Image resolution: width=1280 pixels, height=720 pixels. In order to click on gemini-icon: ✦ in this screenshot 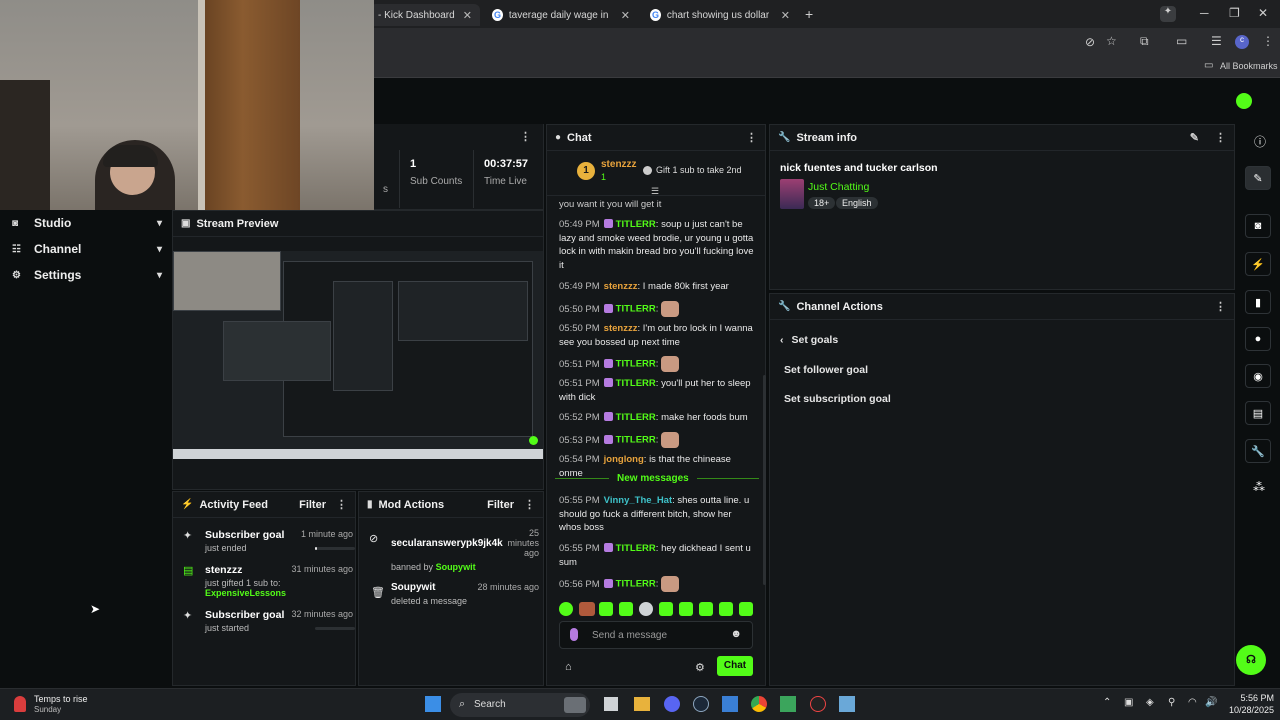, I will do `click(1168, 14)`.